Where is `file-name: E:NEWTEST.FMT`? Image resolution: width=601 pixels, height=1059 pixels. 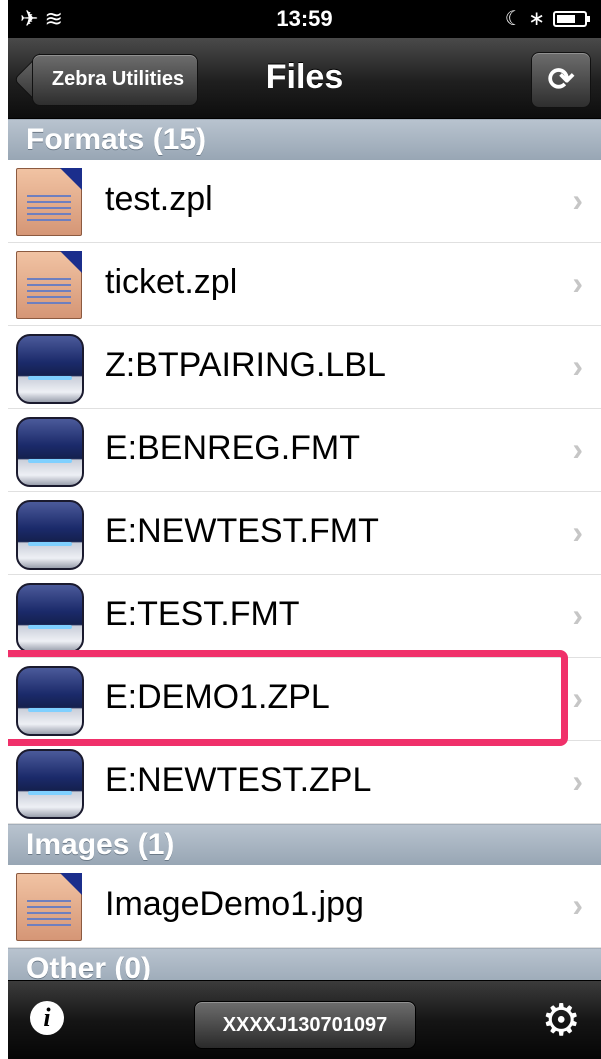 file-name: E:NEWTEST.FMT is located at coordinates (242, 531).